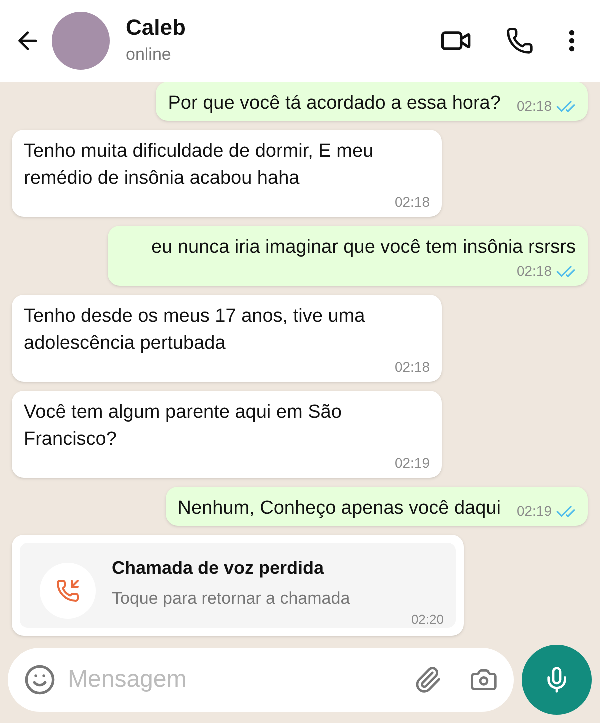 The image size is (600, 723). Describe the element at coordinates (199, 165) in the screenshot. I see `message-text: Tenho muita dificuldade de dormir, E meu remédio de insônia acabou haha` at that location.